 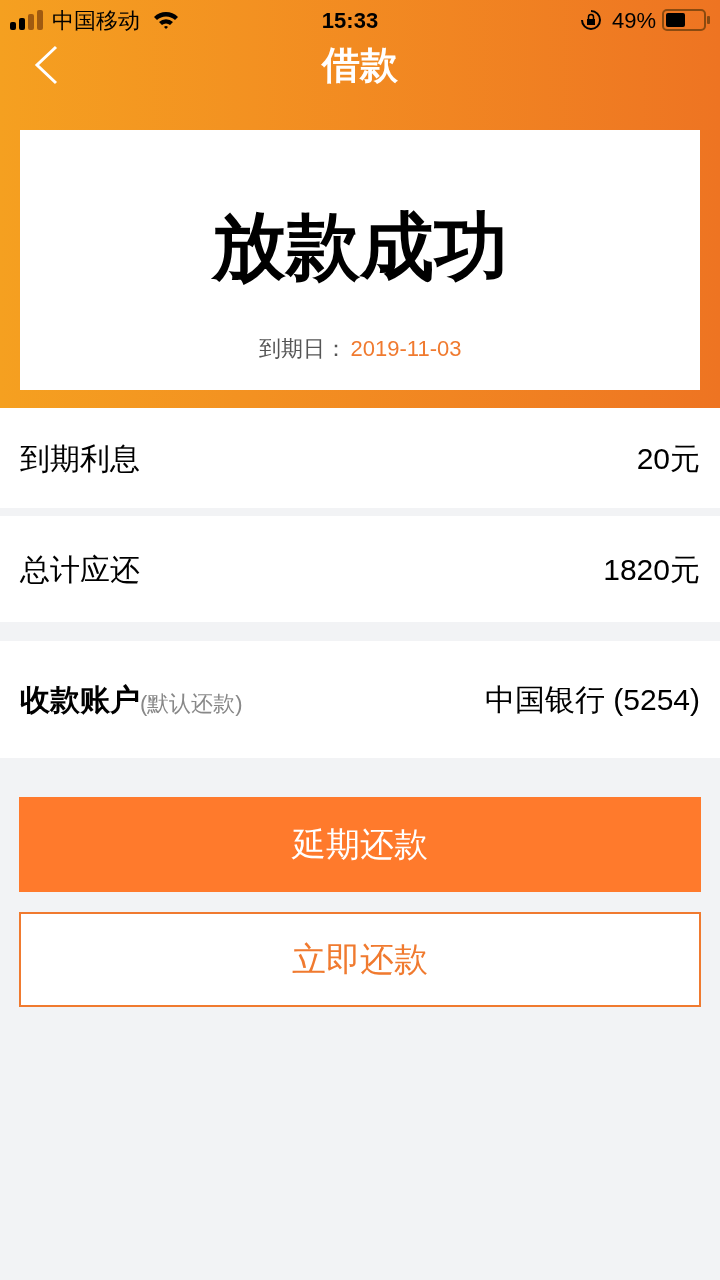 What do you see at coordinates (80, 458) in the screenshot?
I see `row-label: 到期利息` at bounding box center [80, 458].